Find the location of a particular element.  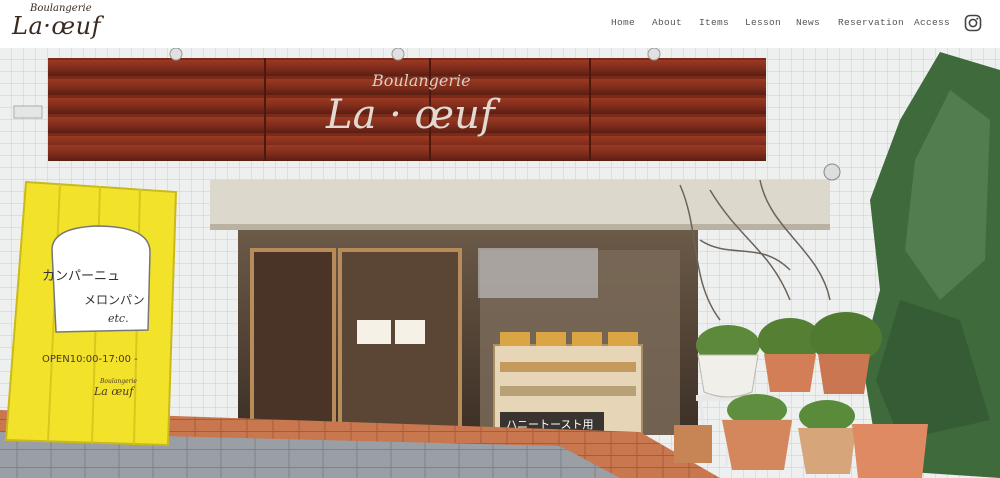

nav-access: Access is located at coordinates (932, 22).